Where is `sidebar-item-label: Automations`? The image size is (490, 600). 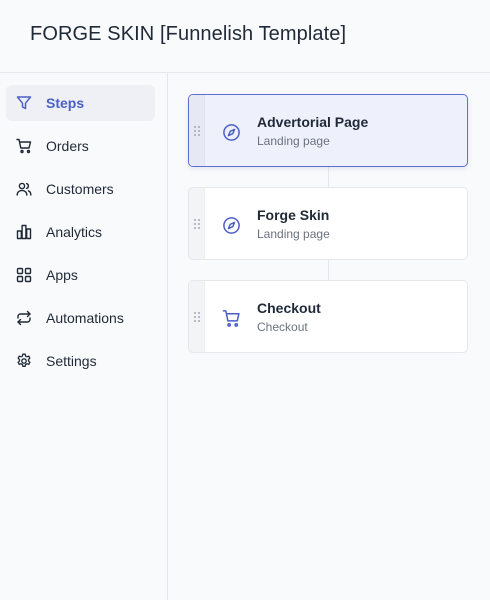 sidebar-item-label: Automations is located at coordinates (85, 318).